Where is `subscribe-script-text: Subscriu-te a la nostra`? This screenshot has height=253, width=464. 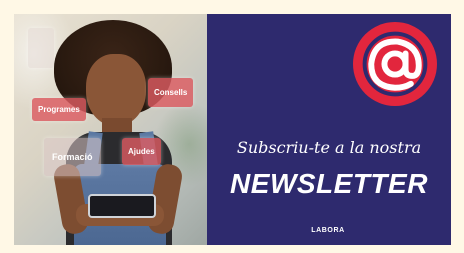 subscribe-script-text: Subscriu-te a la nostra is located at coordinates (329, 147).